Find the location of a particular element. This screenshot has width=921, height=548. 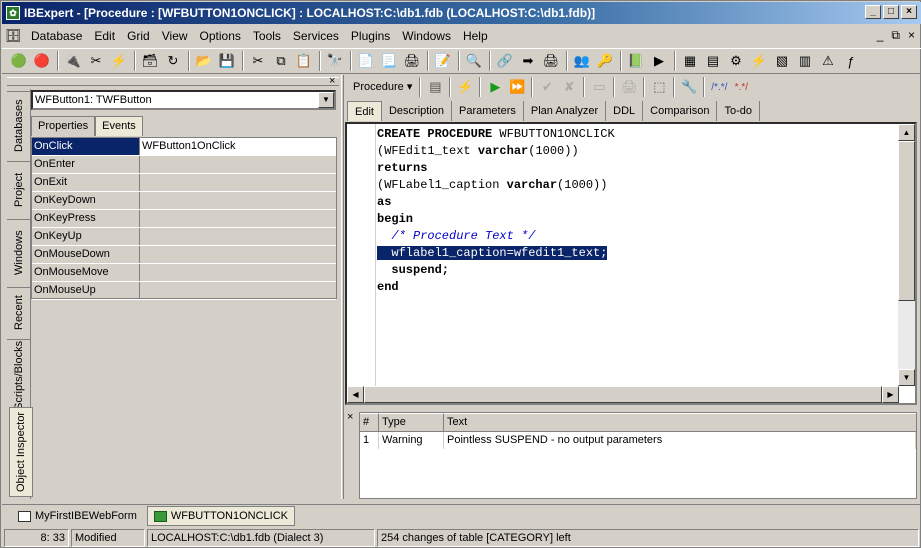

tab-comparison: Comparison is located at coordinates (680, 111).